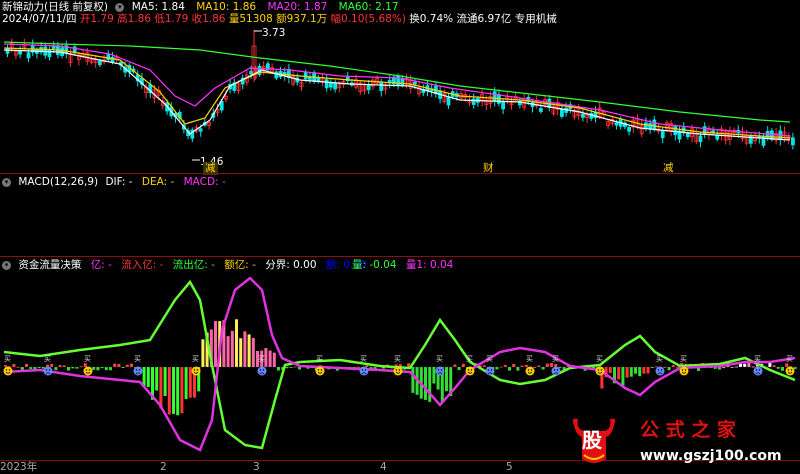  I want to click on stock-name: 新锦动力, so click(23, 7).